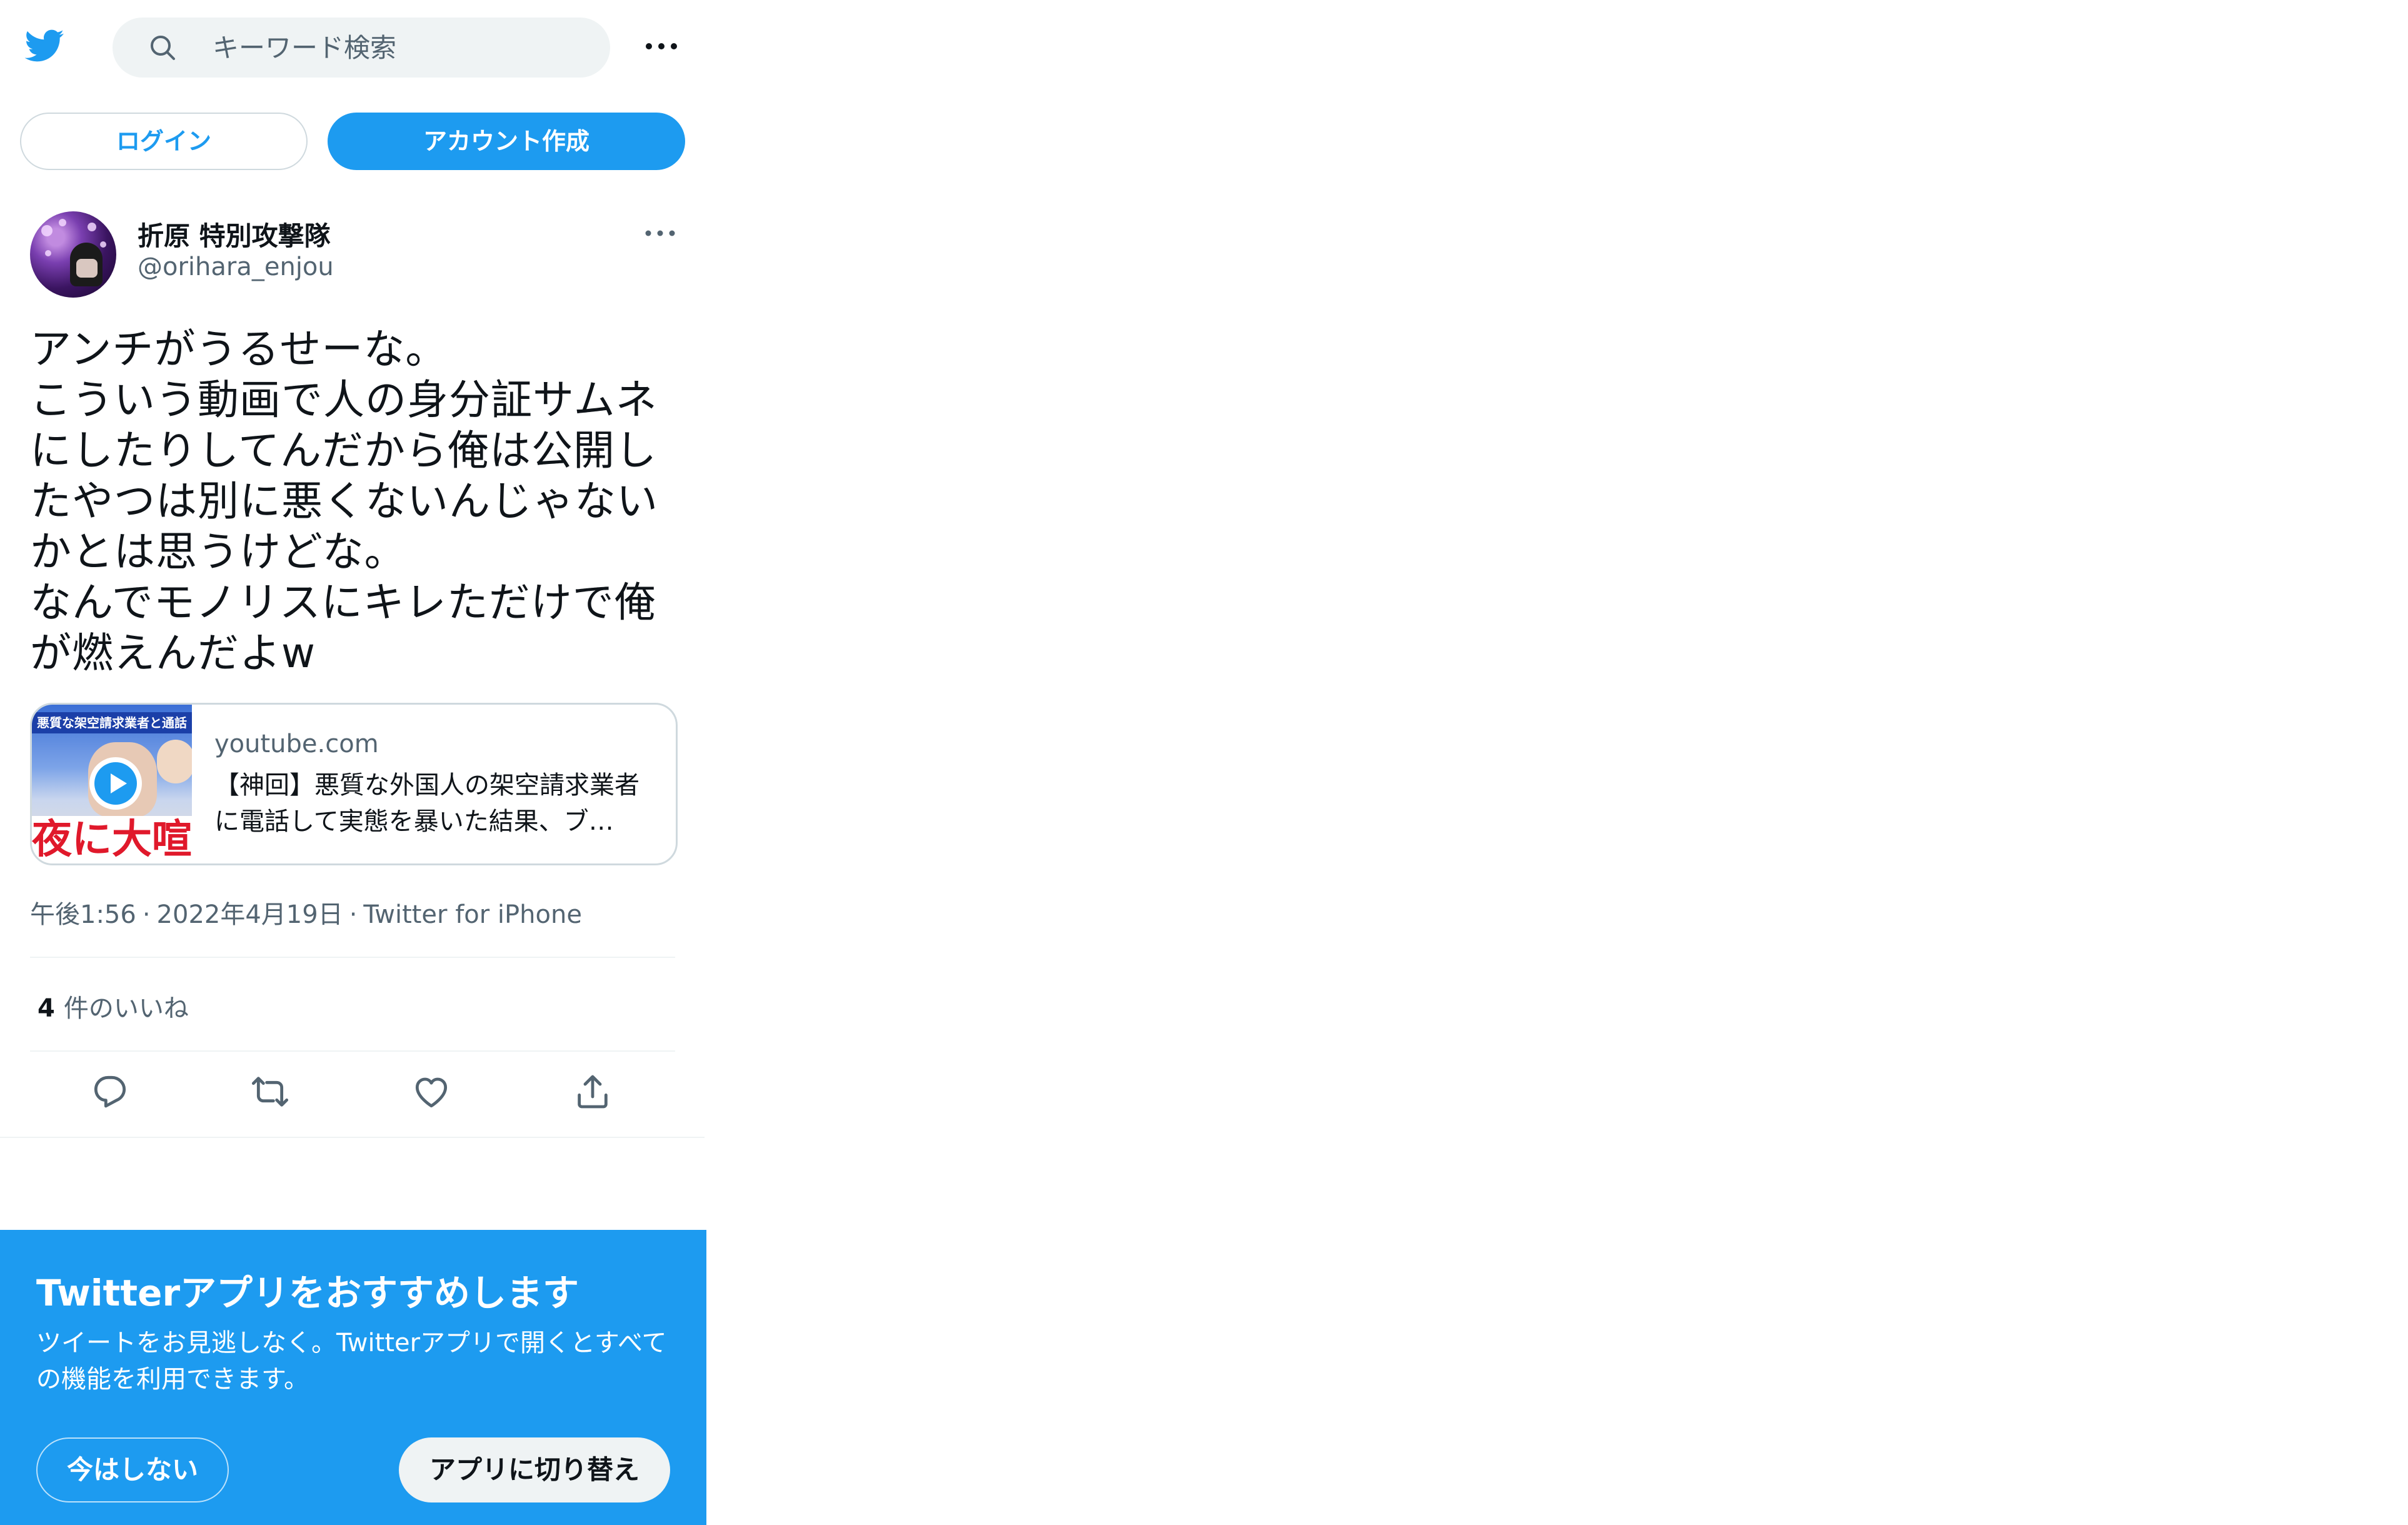 This screenshot has height=1525, width=2408. Describe the element at coordinates (431, 1092) in the screenshot. I see `like-icon` at that location.